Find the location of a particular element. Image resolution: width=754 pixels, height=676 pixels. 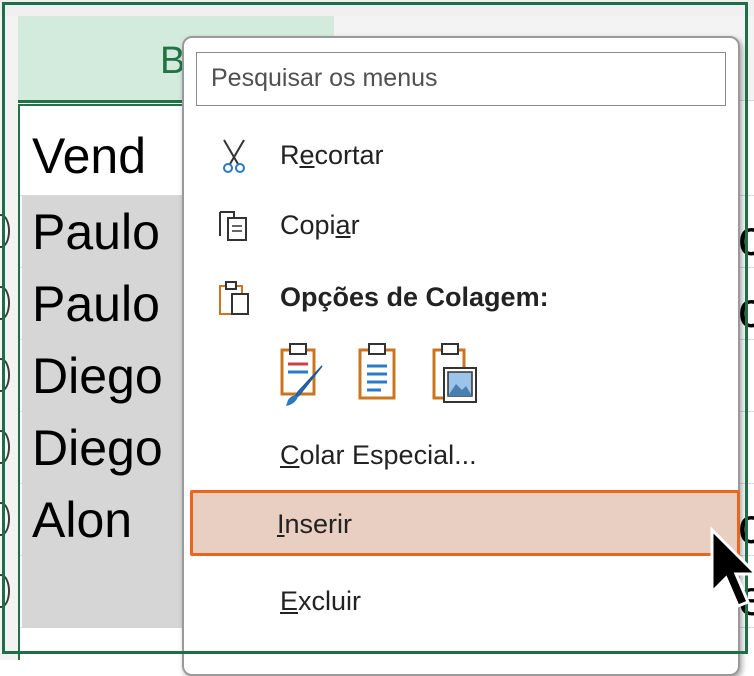

clipboard-icon is located at coordinates (234, 298).